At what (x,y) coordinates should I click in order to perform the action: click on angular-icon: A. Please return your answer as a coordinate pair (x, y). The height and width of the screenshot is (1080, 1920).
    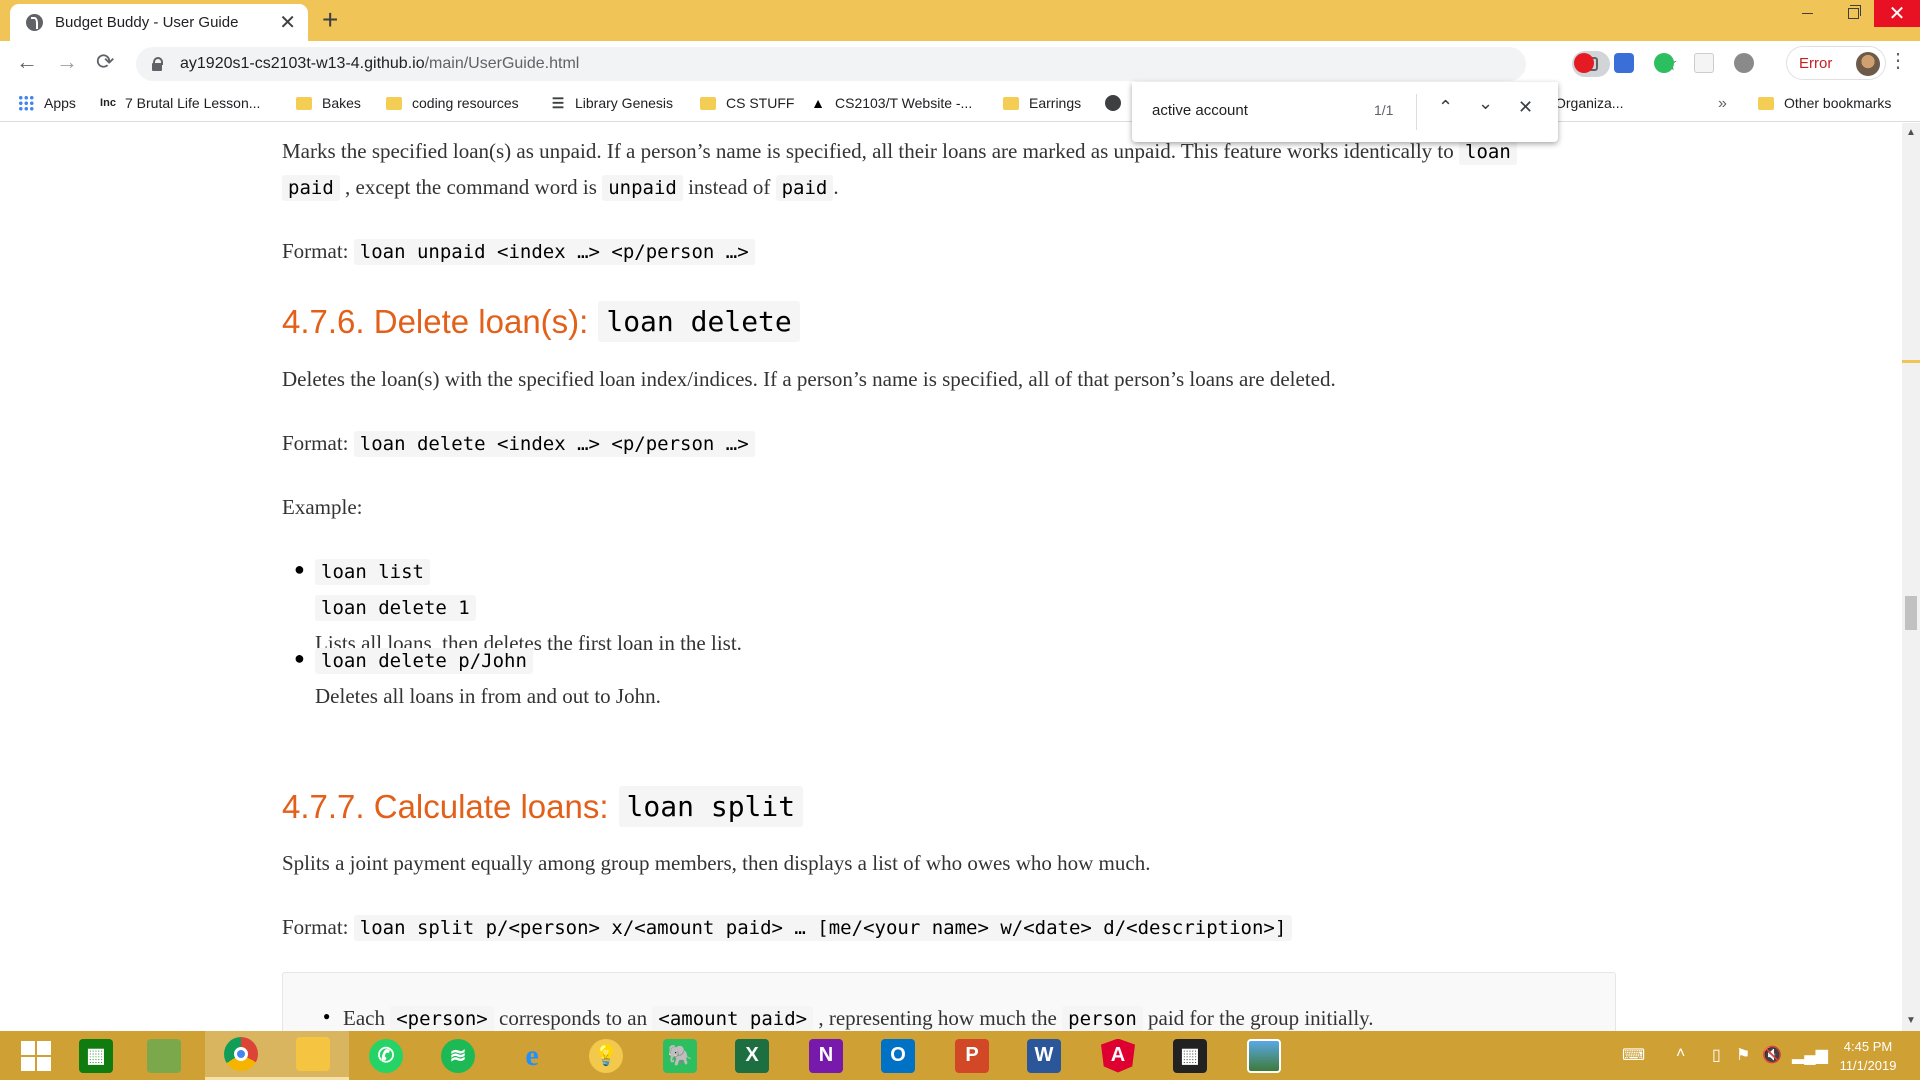
    Looking at the image, I should click on (1118, 1055).